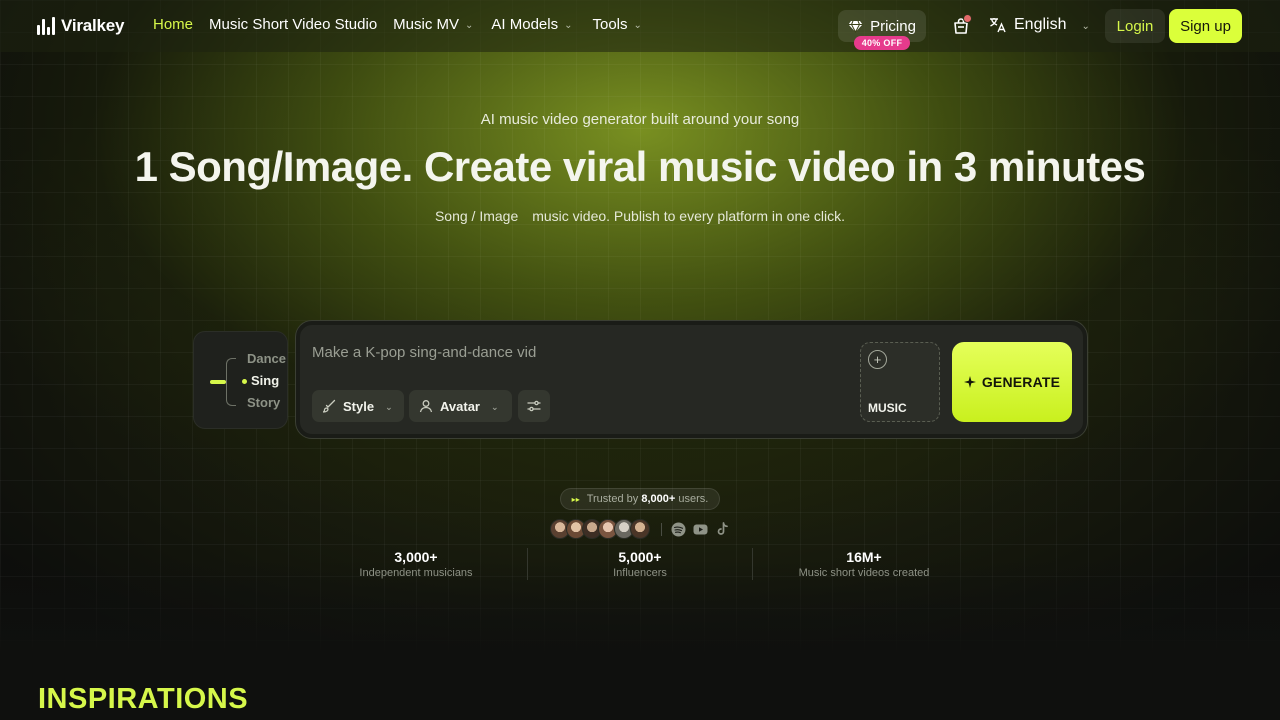 The image size is (1280, 720). Describe the element at coordinates (572, 352) in the screenshot. I see `prompt-input` at that location.